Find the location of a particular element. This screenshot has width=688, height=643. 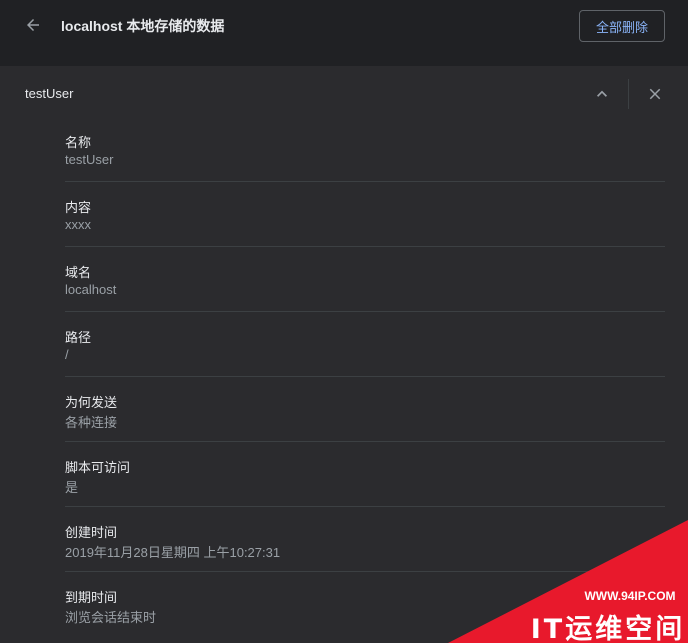

detail-label: 到期时间 is located at coordinates (91, 597).